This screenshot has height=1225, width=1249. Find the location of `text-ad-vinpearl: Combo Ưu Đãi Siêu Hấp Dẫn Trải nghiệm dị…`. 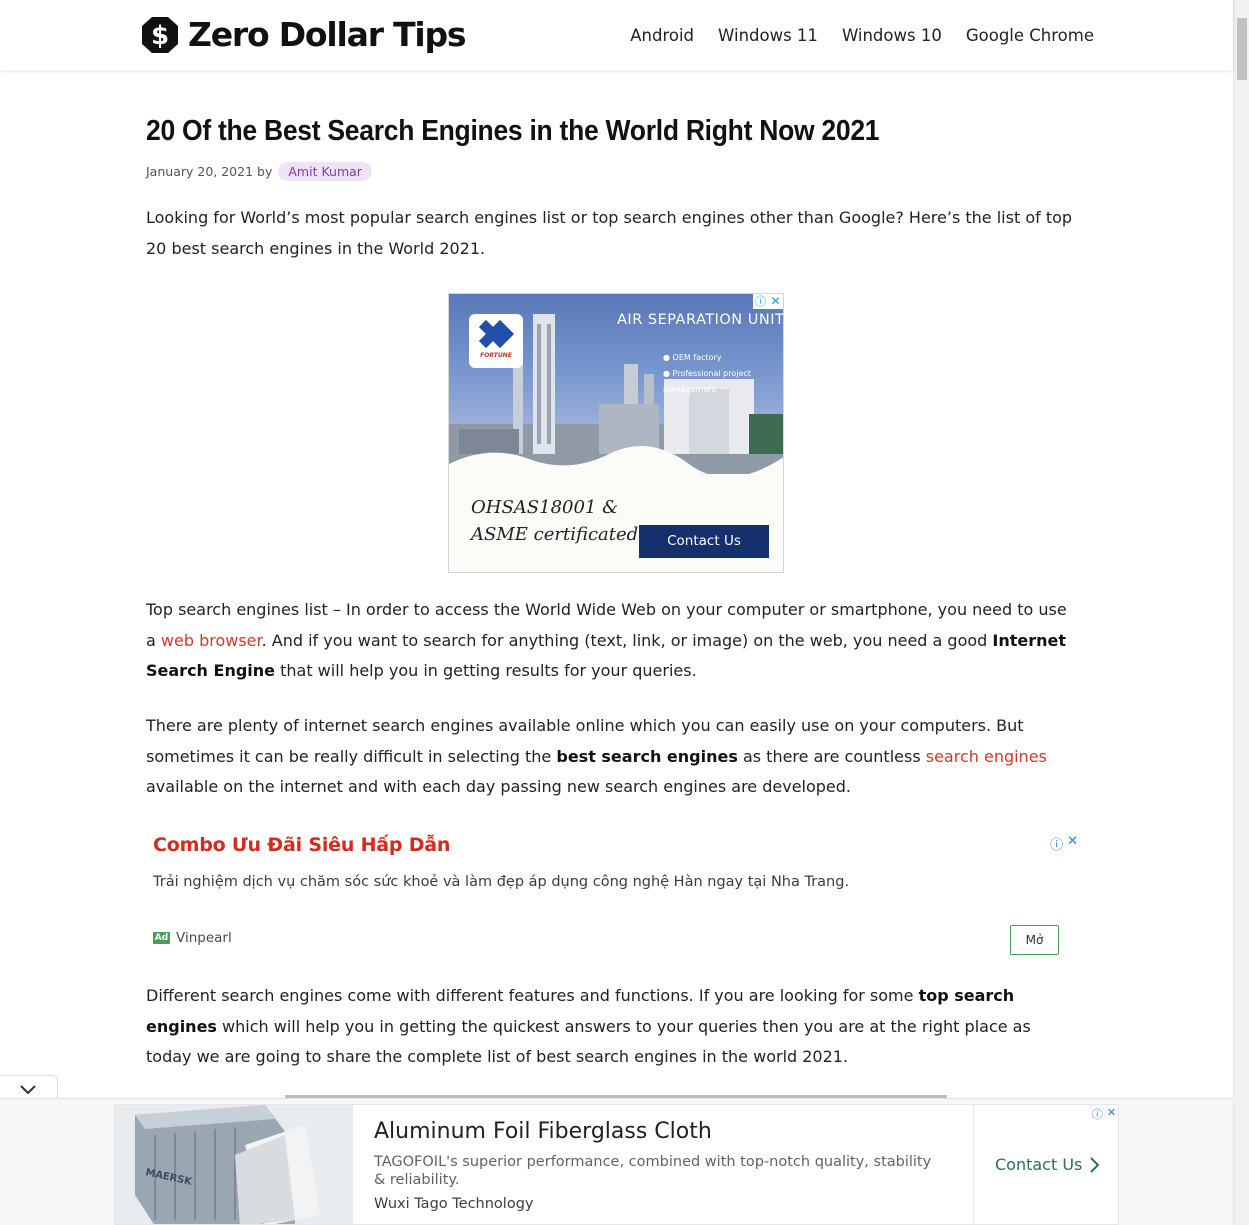

text-ad-vinpearl: Combo Ưu Đãi Siêu Hấp Dẫn Trải nghiệm dị… is located at coordinates (616, 896).